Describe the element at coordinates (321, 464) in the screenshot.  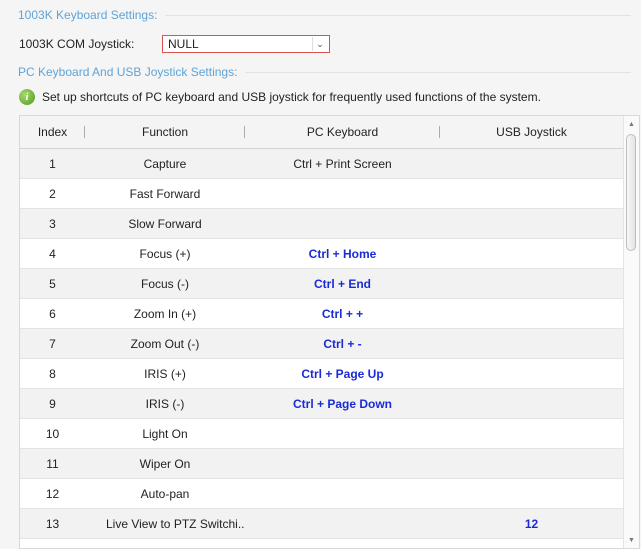
I see `table-row: 11 Wiper On` at that location.